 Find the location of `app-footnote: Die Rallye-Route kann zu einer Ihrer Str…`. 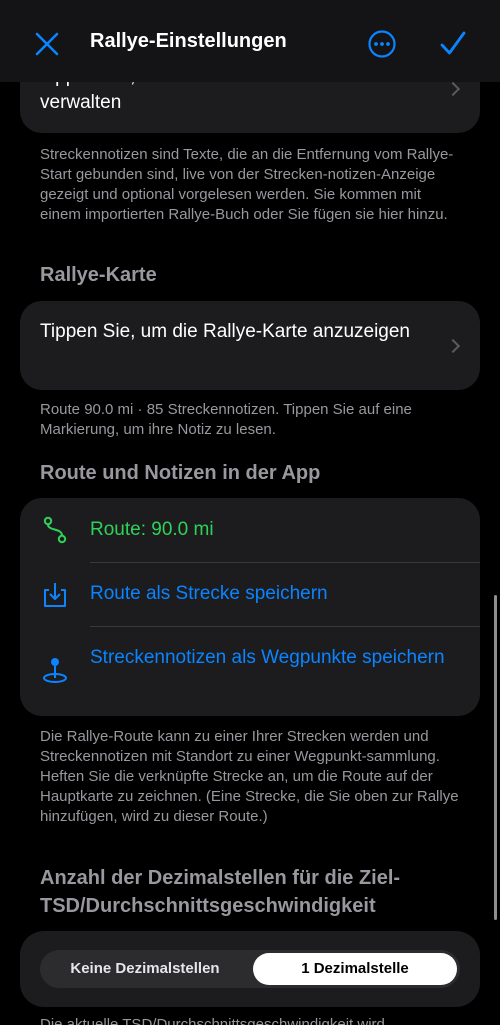

app-footnote: Die Rallye-Route kann zu einer Ihrer Str… is located at coordinates (249, 776).